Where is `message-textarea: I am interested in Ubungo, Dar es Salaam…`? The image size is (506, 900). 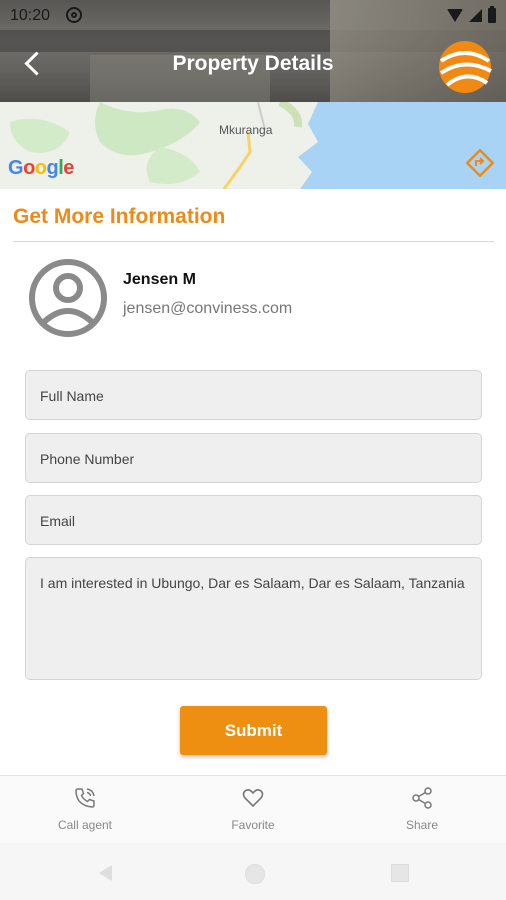
message-textarea: I am interested in Ubungo, Dar es Salaam… is located at coordinates (253, 618).